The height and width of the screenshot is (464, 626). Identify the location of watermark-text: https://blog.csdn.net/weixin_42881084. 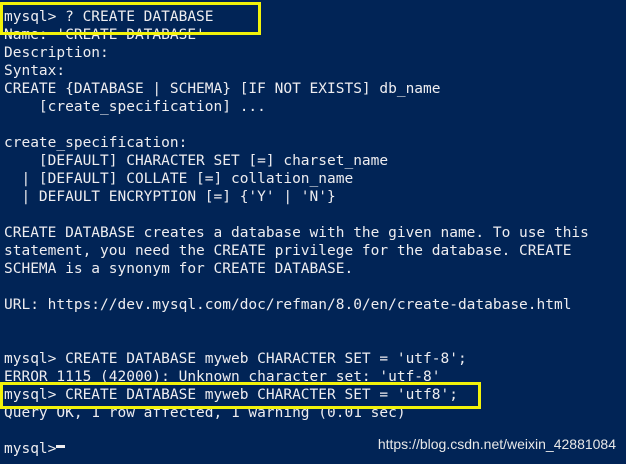
(496, 444).